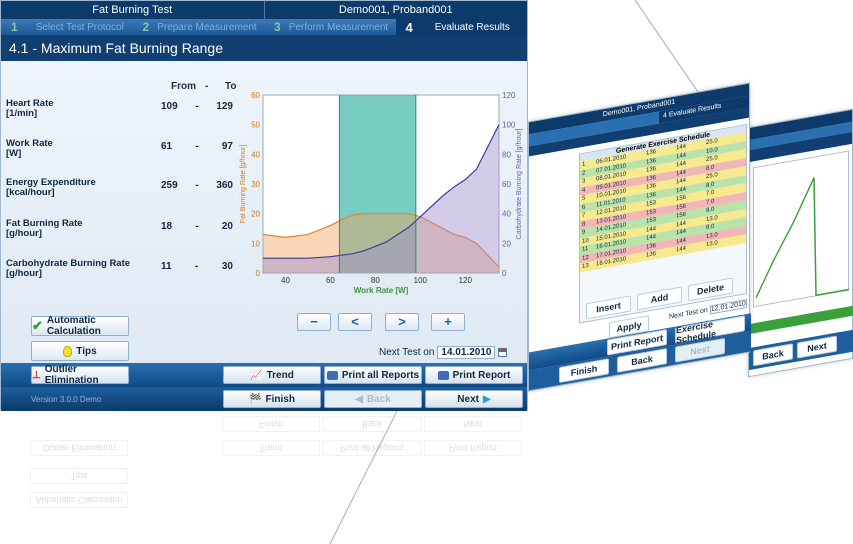  Describe the element at coordinates (659, 298) in the screenshot. I see `bg1-add-button: Add` at that location.